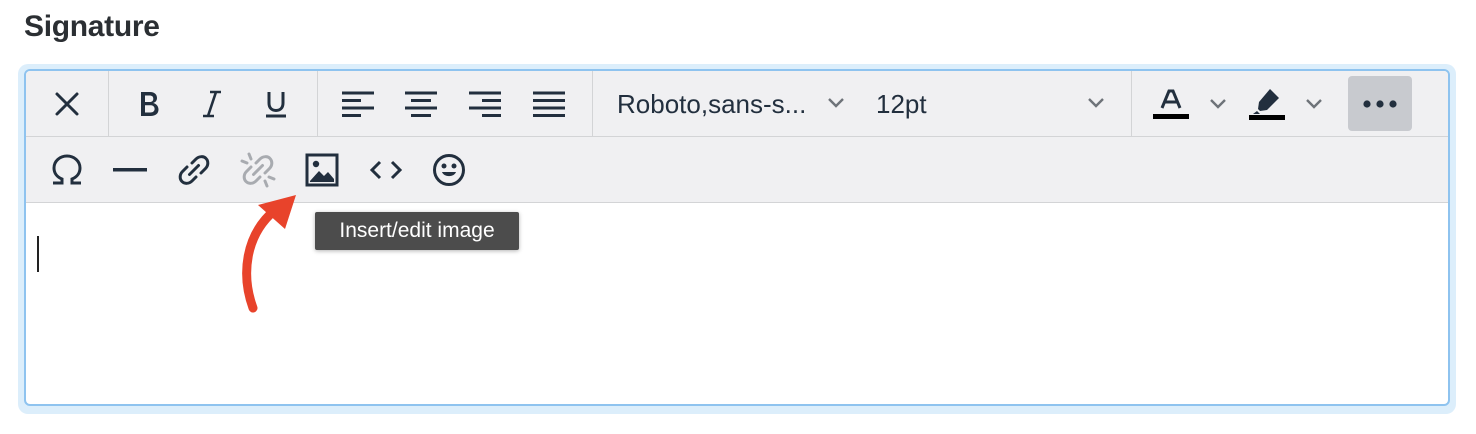 This screenshot has width=1476, height=434. I want to click on underline-button, so click(276, 104).